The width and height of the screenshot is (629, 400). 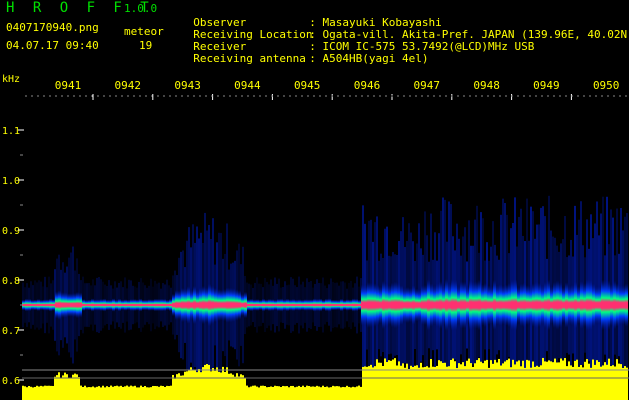 I want to click on time-axis: 0941 0942 0943 0944 0945 0946 0947 0948 0949 0950, so click(x=326, y=89).